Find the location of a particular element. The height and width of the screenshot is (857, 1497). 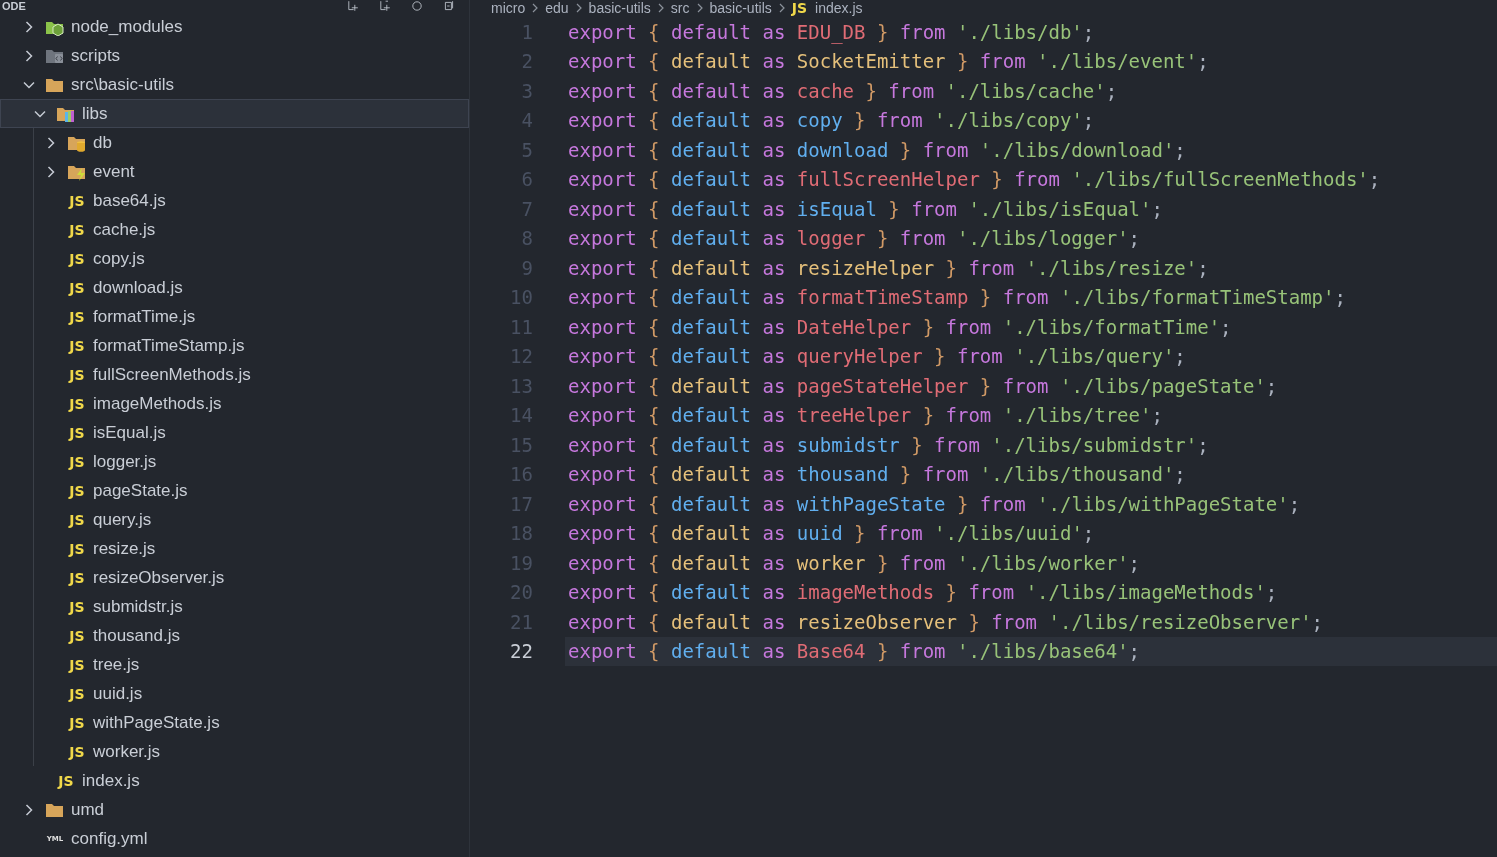

code-line: export { default as fullScreenHelper } from './libs/fullScreenMethods'; is located at coordinates (974, 180).